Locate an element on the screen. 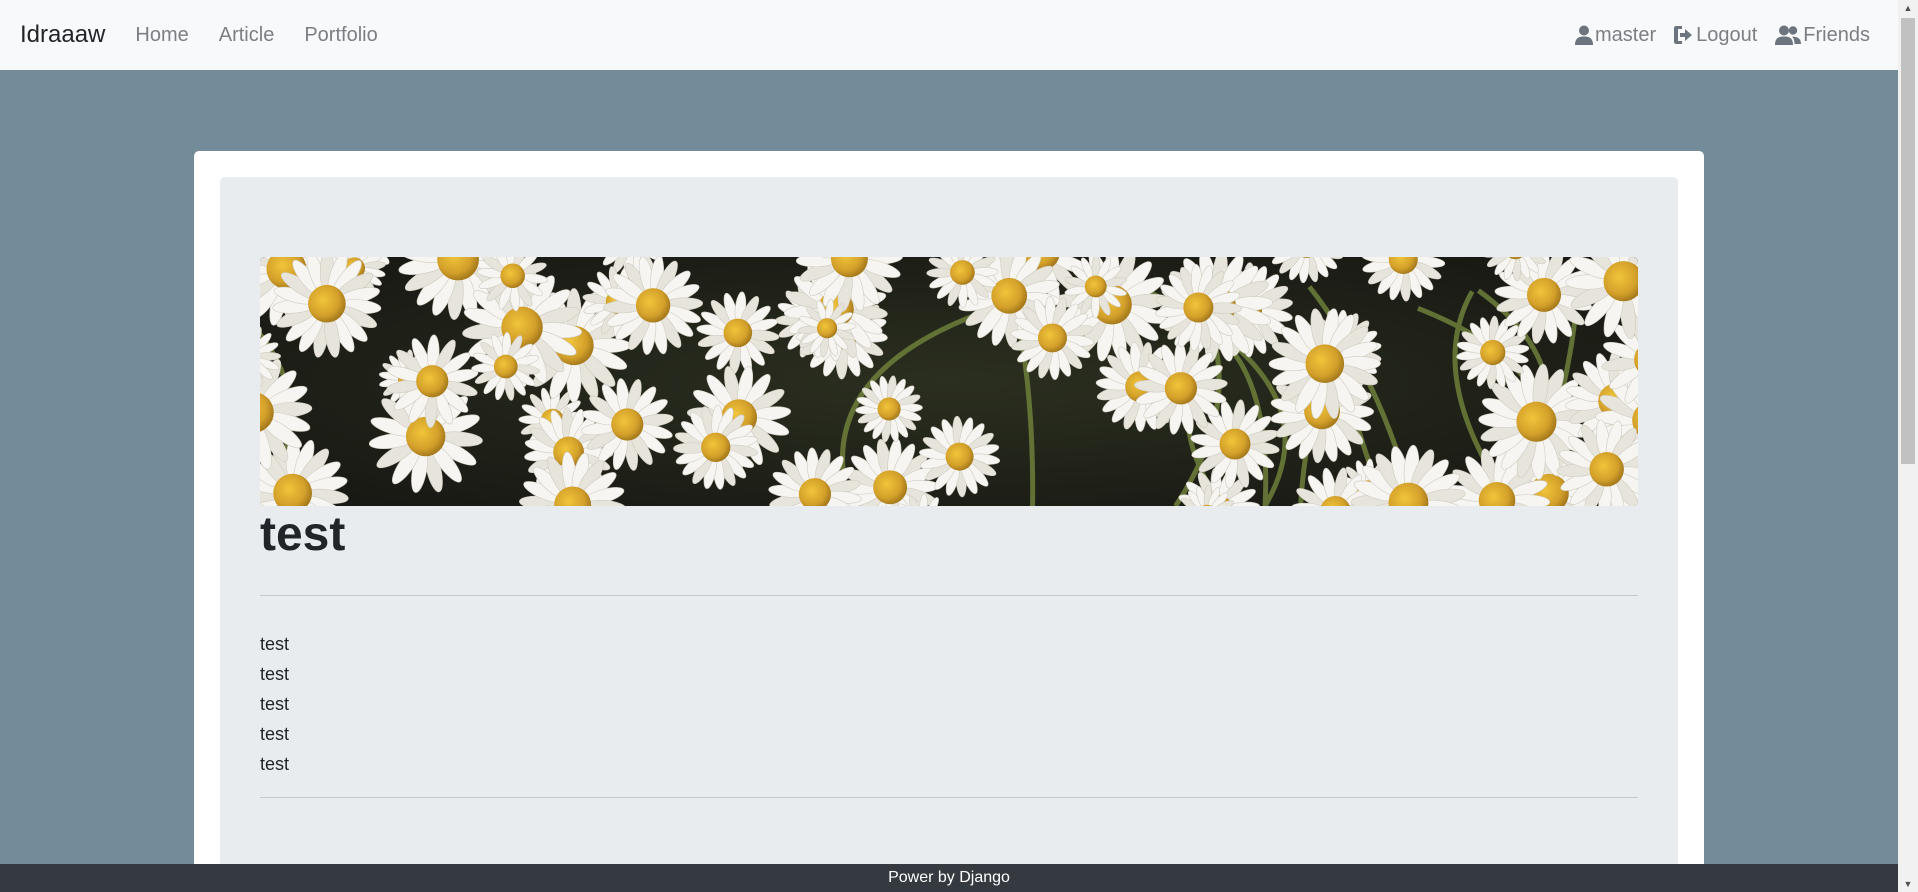 The height and width of the screenshot is (892, 1918). logout-link: Logout is located at coordinates (1715, 35).